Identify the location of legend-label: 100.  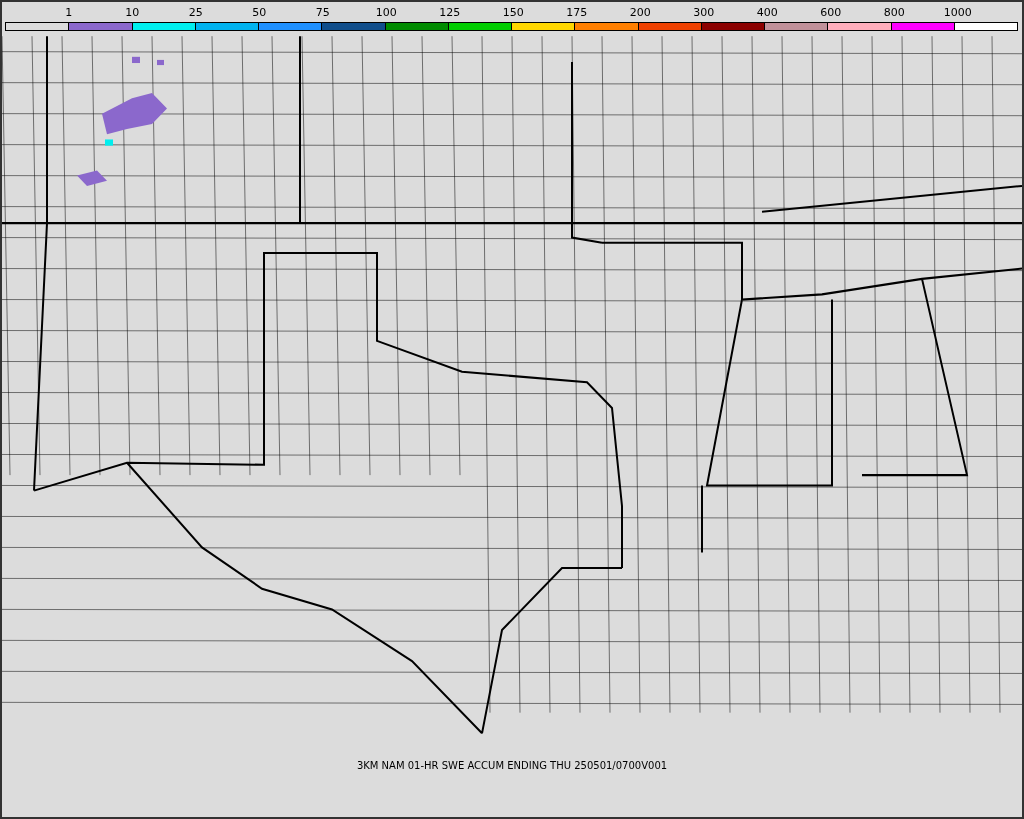
(386, 13).